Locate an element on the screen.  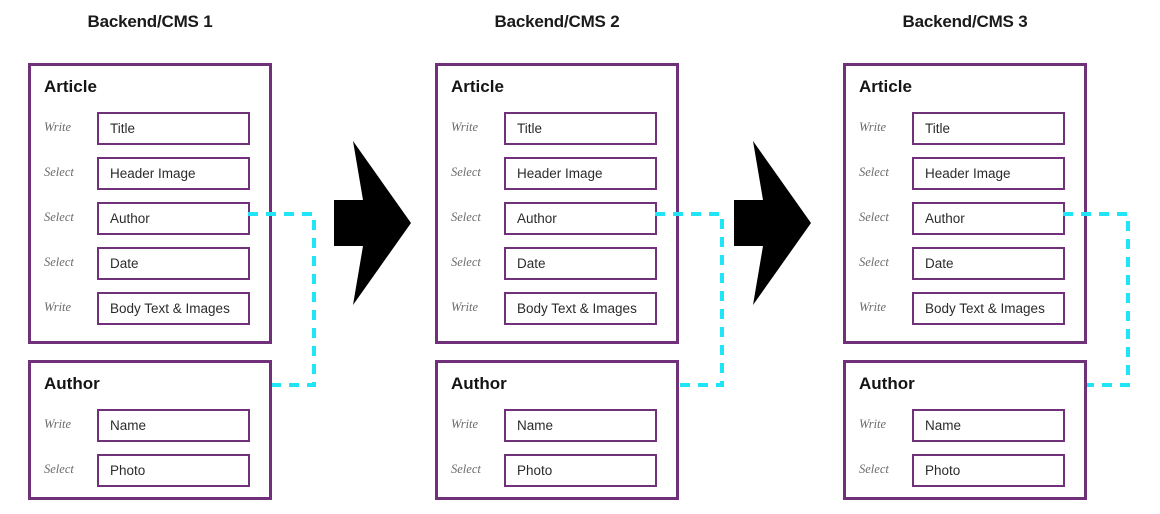
column-title: Backend/CMS 3 is located at coordinates (965, 21).